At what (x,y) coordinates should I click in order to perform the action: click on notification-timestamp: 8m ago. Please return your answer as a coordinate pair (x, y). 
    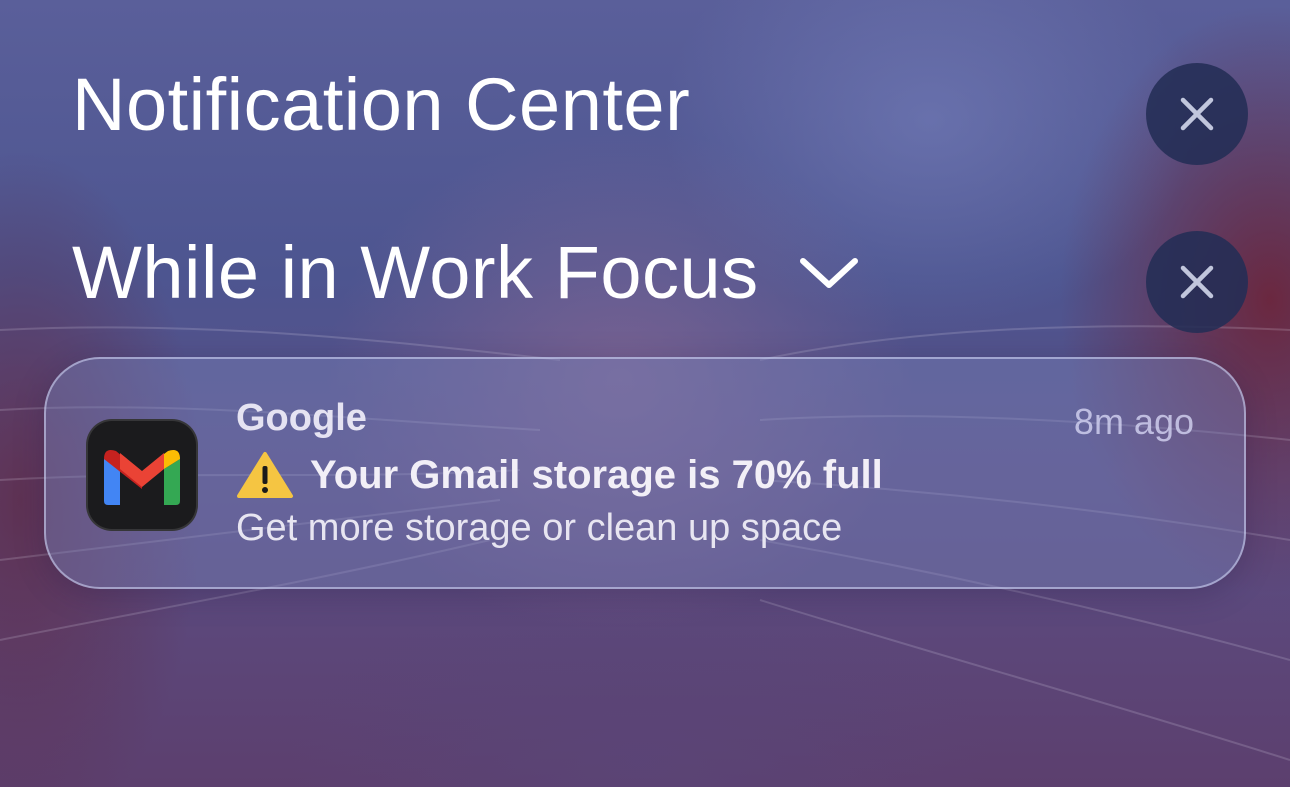
    Looking at the image, I should click on (1133, 421).